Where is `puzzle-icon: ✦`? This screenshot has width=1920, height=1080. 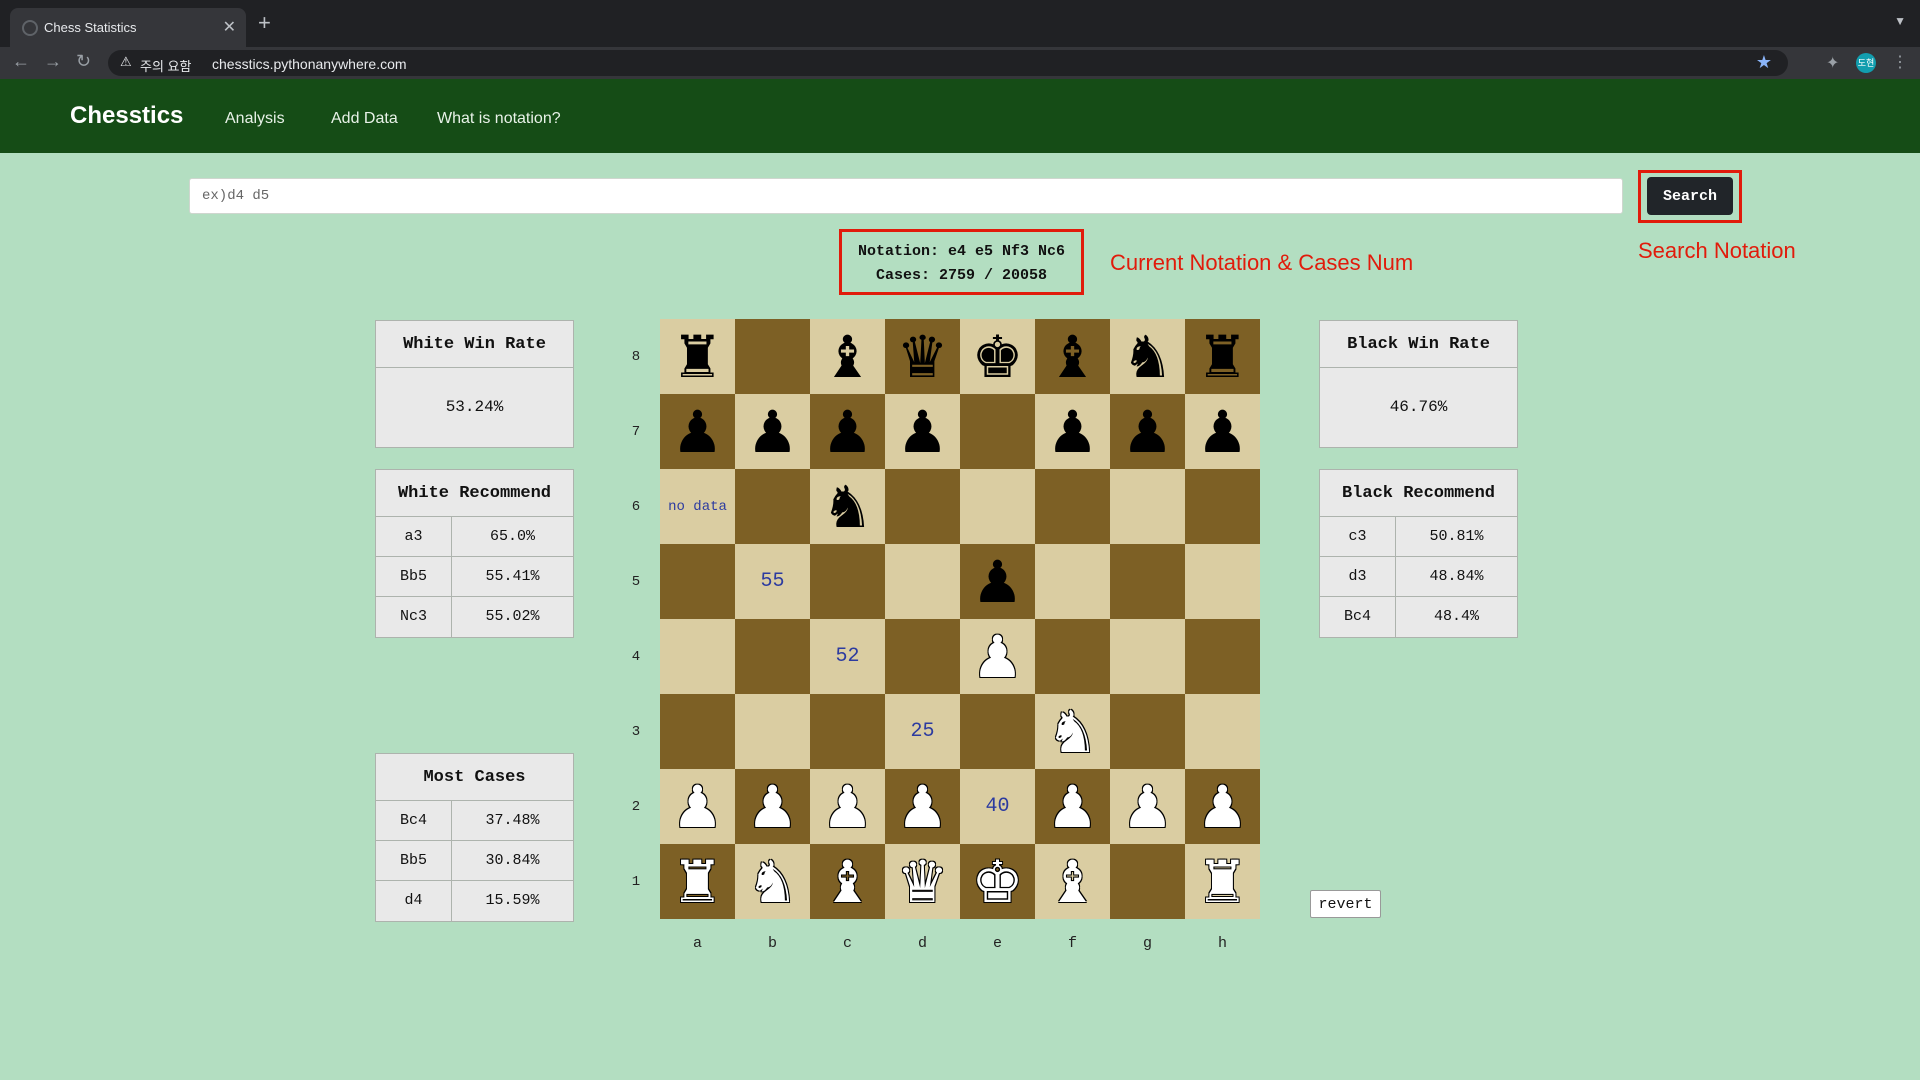
puzzle-icon: ✦ is located at coordinates (1832, 63).